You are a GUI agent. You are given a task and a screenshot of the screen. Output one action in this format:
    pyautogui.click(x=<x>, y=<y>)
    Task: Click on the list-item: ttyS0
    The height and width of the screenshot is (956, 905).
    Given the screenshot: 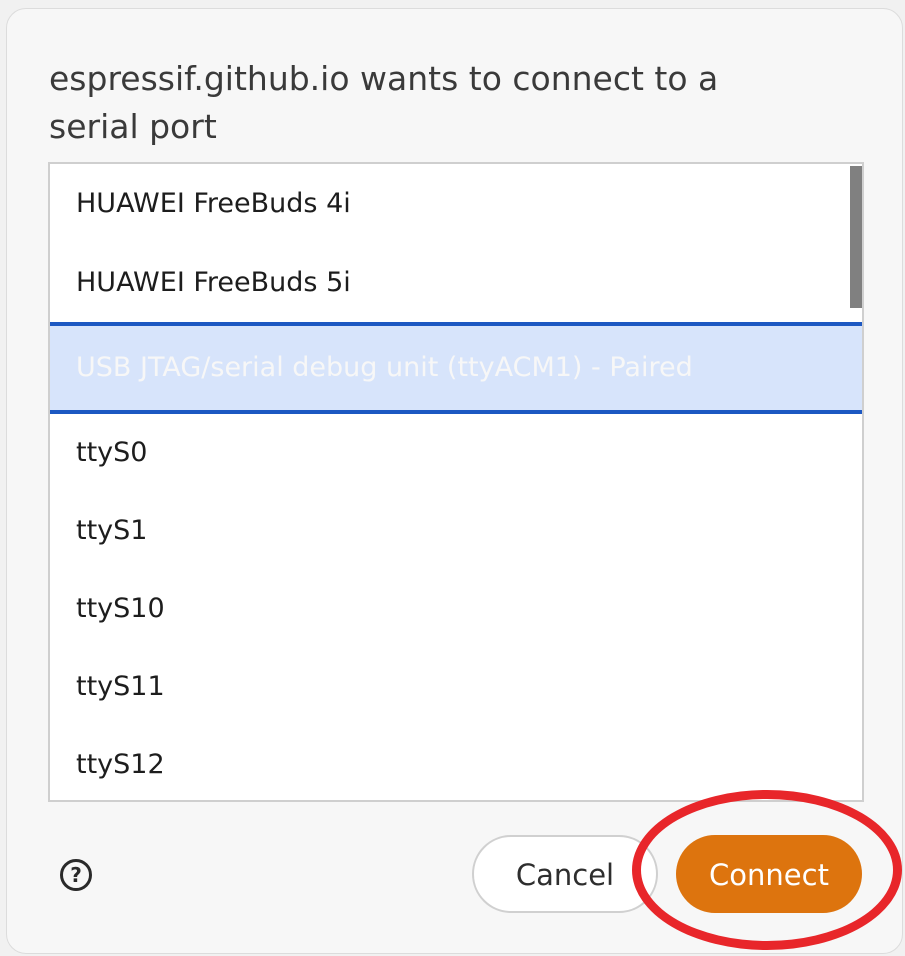 What is the action you would take?
    pyautogui.click(x=456, y=453)
    